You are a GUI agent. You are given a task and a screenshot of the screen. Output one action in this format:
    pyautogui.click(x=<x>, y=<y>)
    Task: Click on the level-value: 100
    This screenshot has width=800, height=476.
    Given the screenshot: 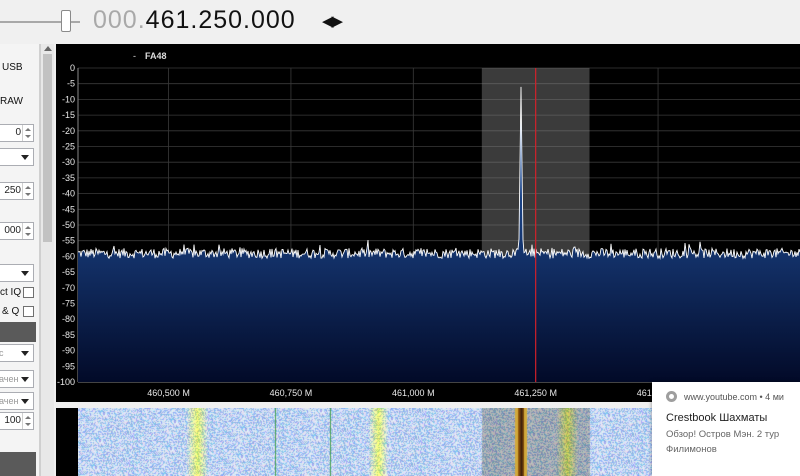 What is the action you would take?
    pyautogui.click(x=12, y=420)
    